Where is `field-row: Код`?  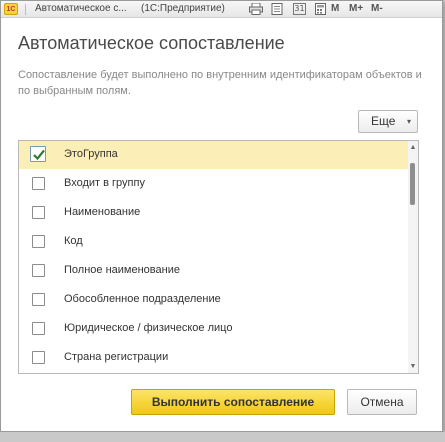
field-row: Код is located at coordinates (213, 242).